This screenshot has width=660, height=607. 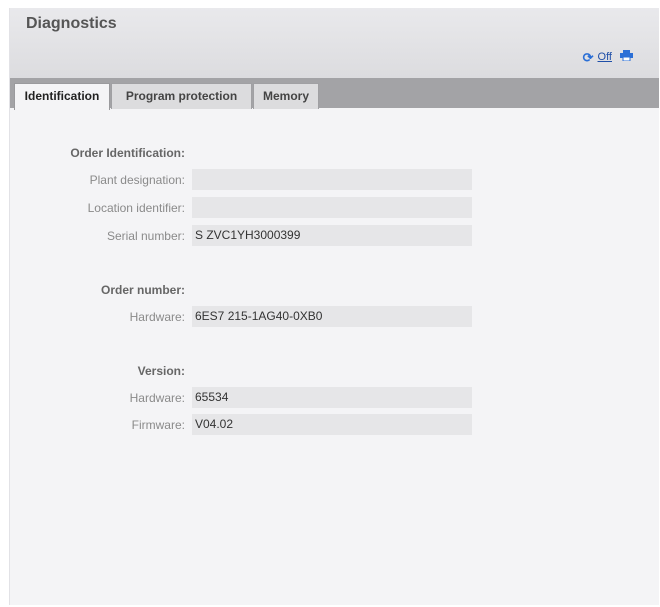 I want to click on order-number-heading: Order number:, so click(x=142, y=290).